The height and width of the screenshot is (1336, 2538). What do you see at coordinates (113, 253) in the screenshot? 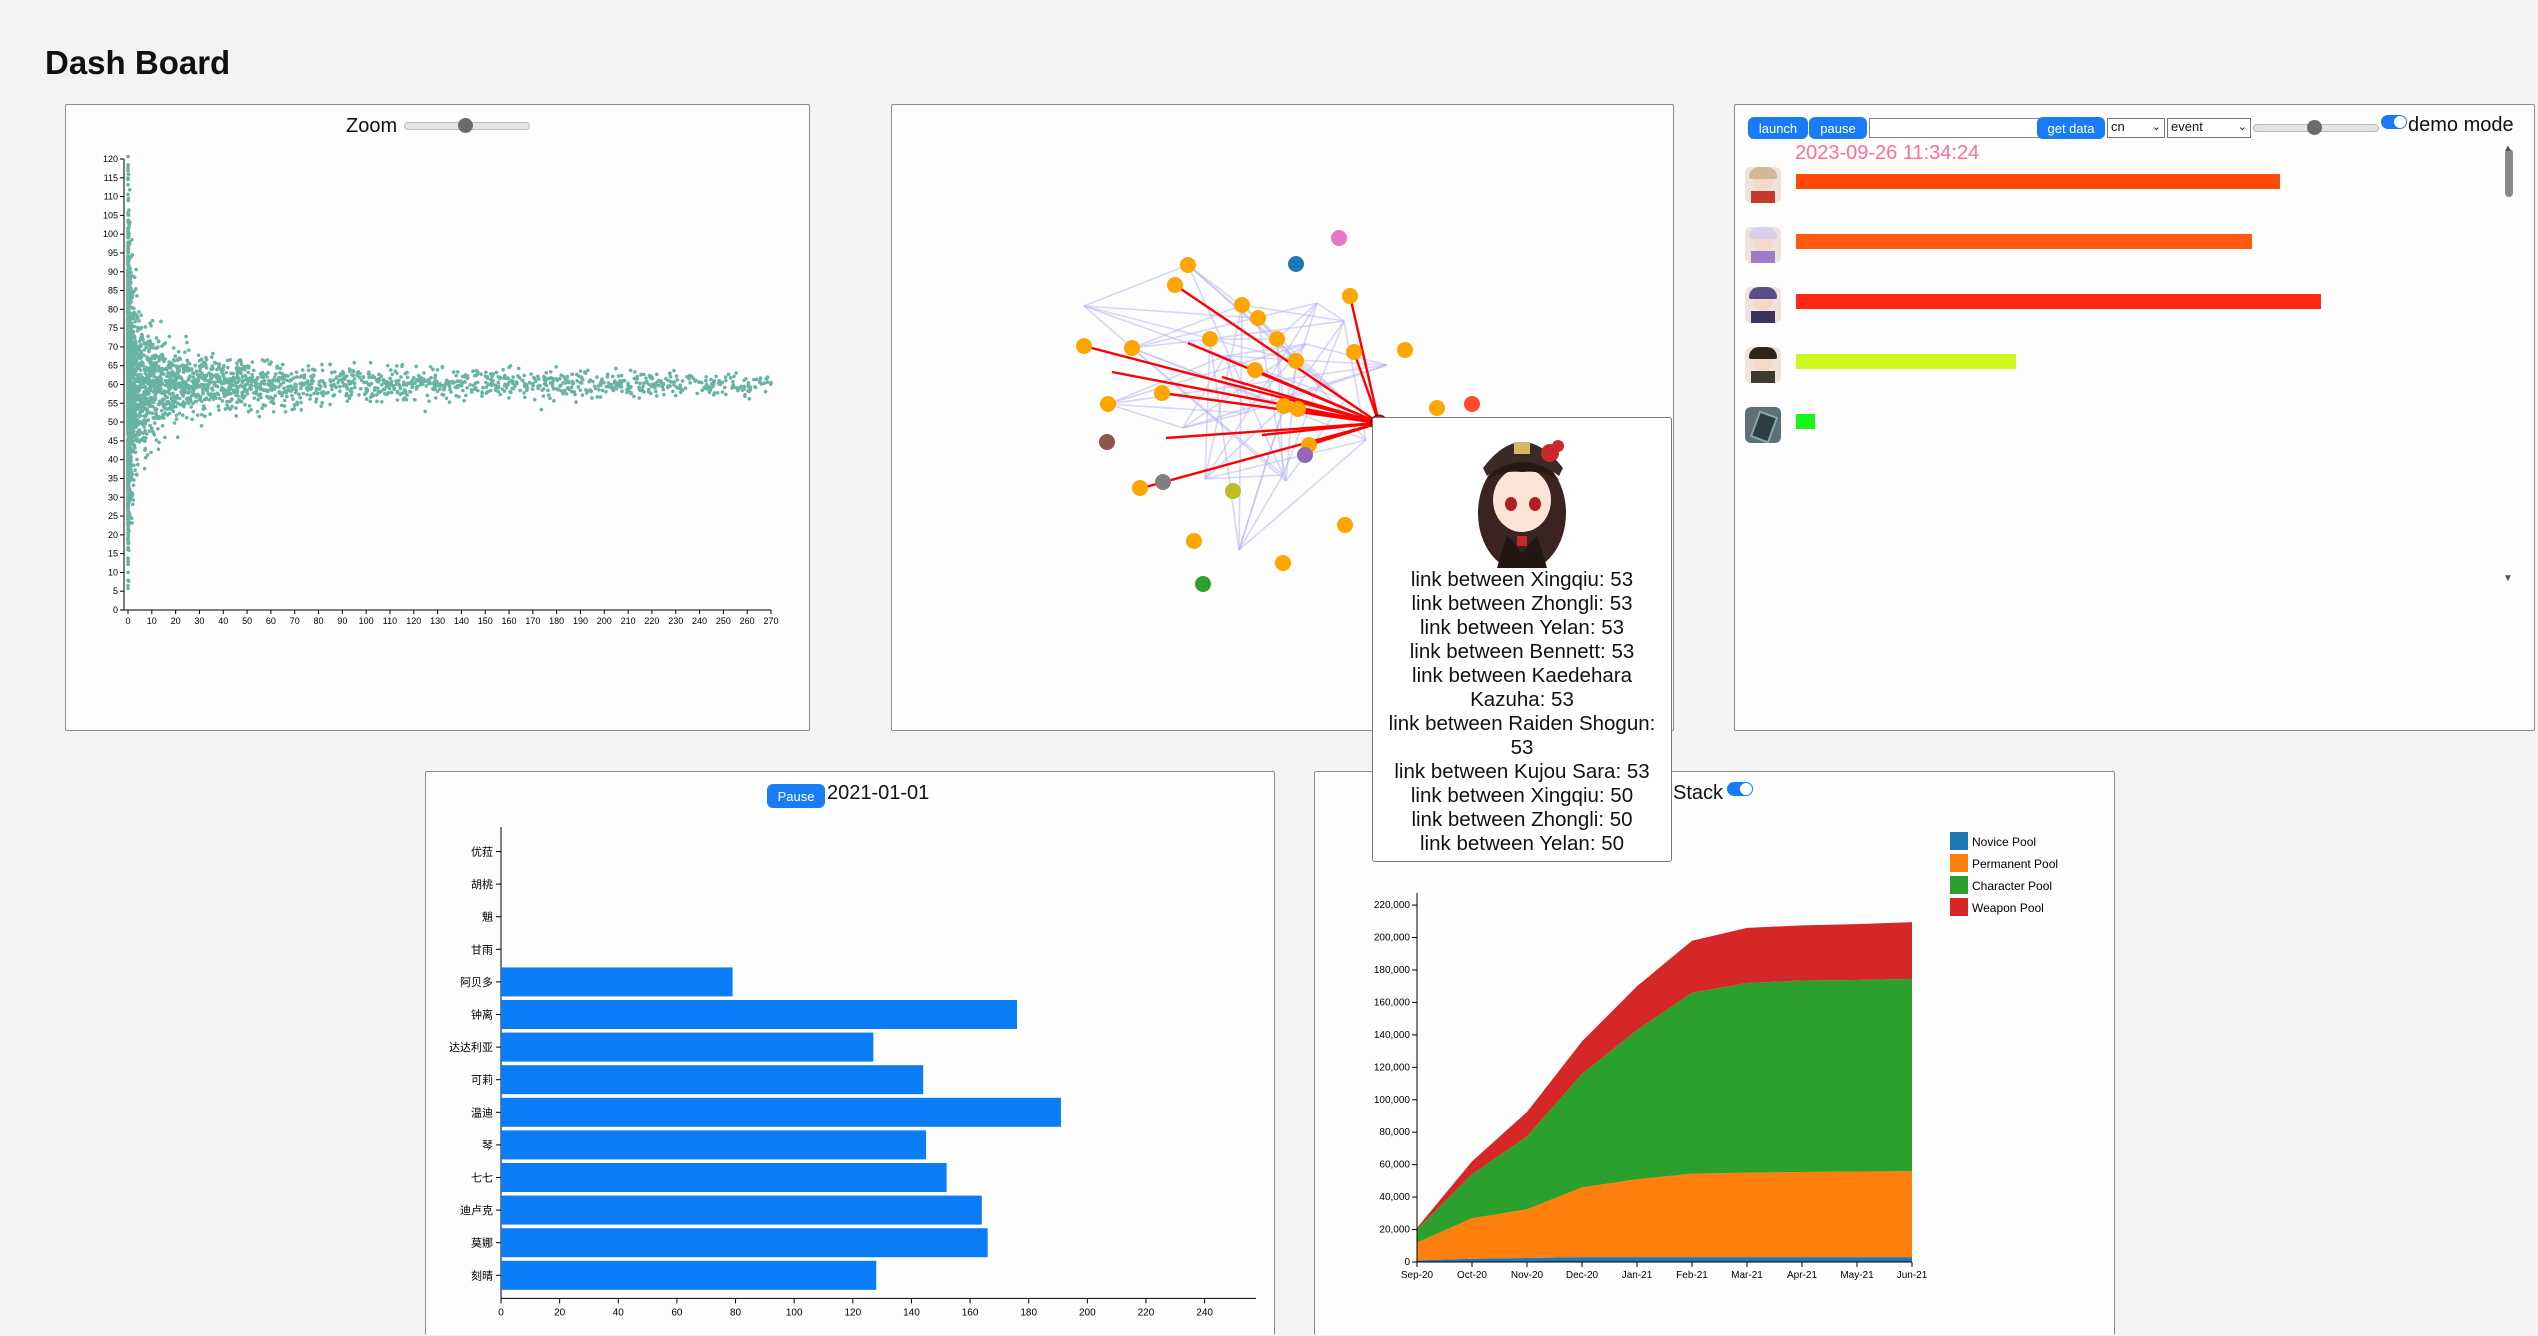
I see `y-tick-label: 95` at bounding box center [113, 253].